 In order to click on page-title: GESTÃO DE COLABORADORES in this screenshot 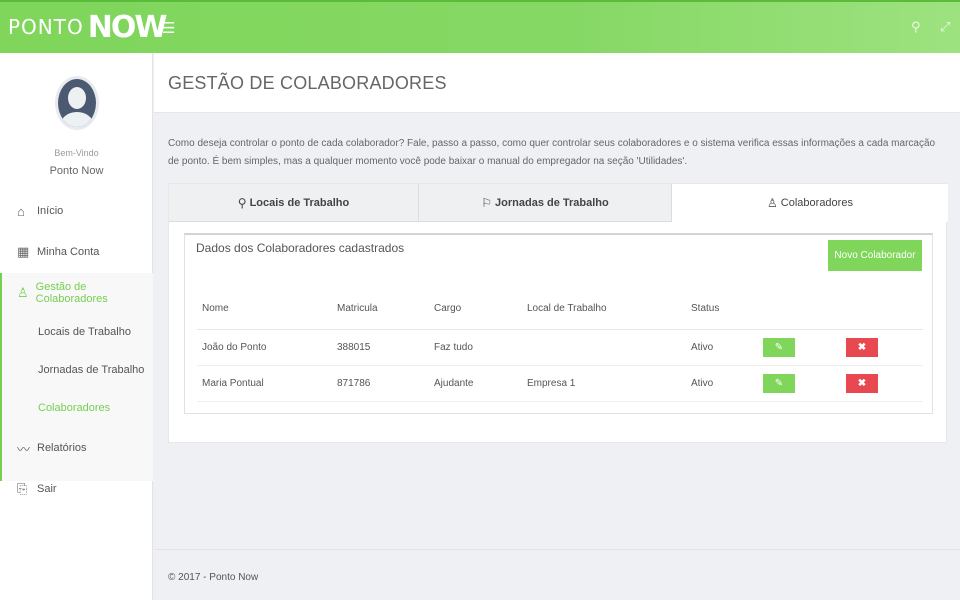, I will do `click(307, 83)`.